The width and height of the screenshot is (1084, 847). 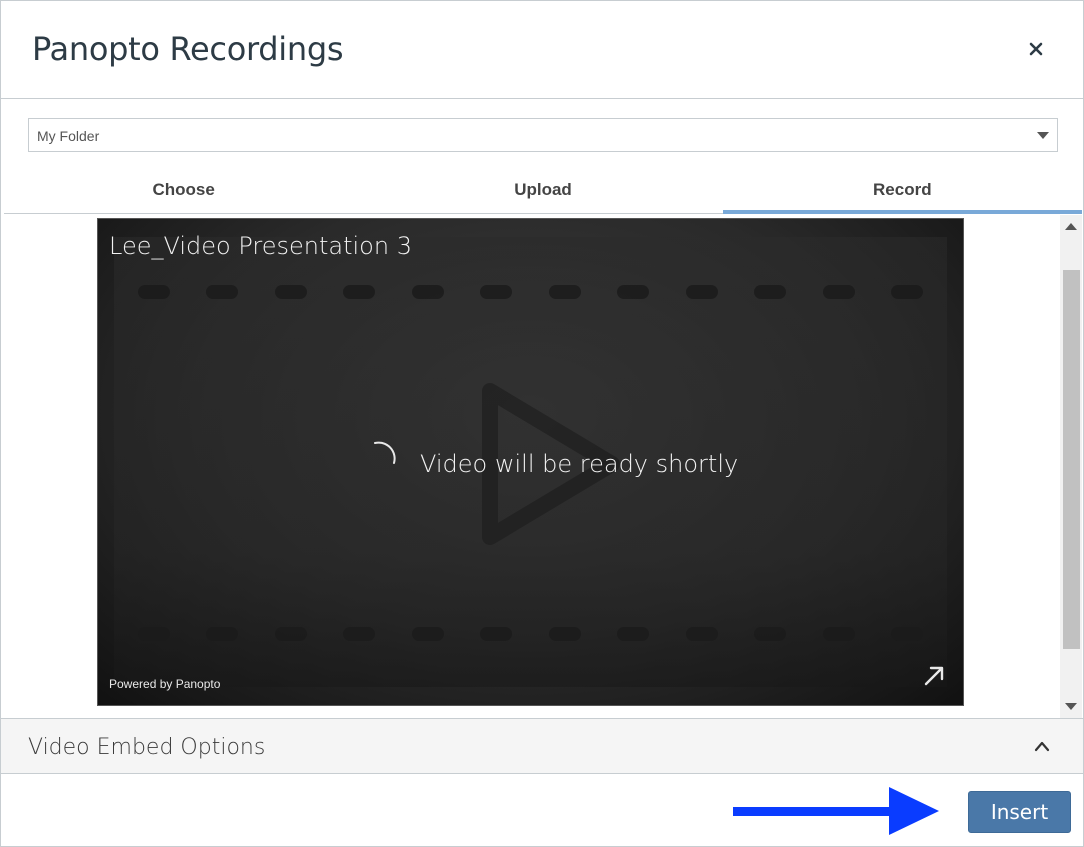 What do you see at coordinates (1042, 746) in the screenshot?
I see `chevron-up-icon` at bounding box center [1042, 746].